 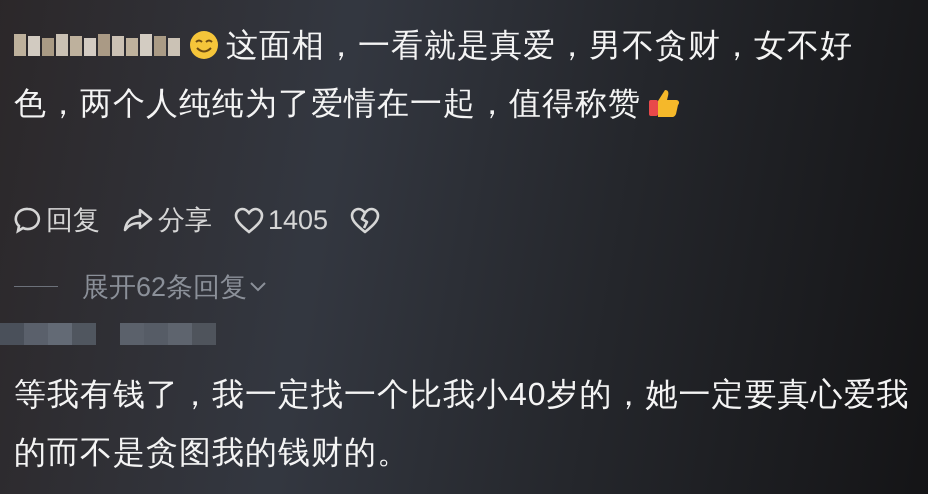 I want to click on comment-text: 的而不是贪图我的钱财的。, so click(x=212, y=452).